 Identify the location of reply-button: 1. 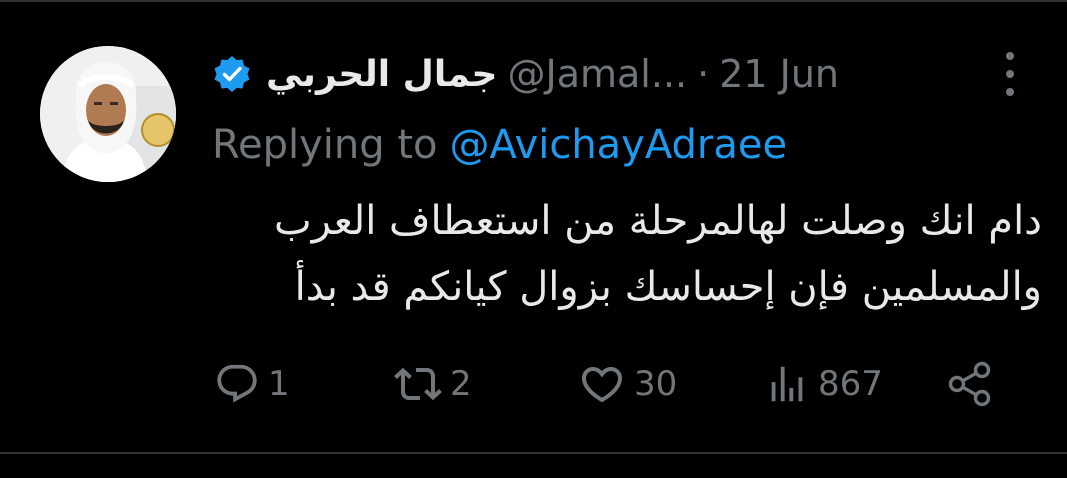
(252, 384).